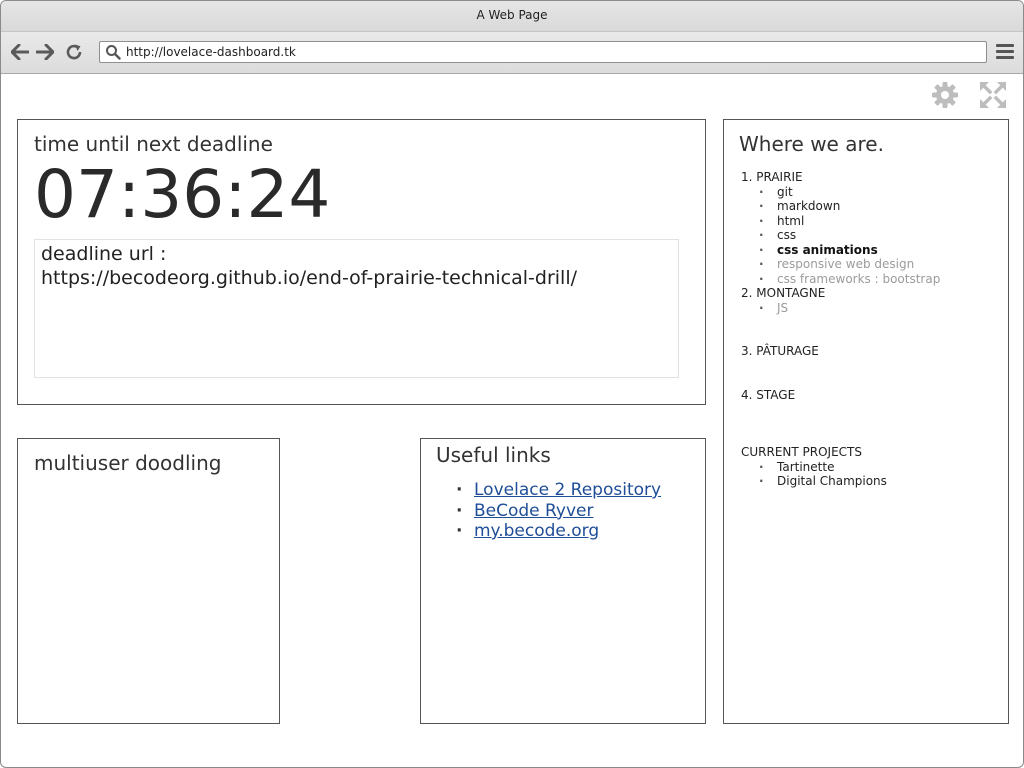  I want to click on back-arrow-icon, so click(20, 52).